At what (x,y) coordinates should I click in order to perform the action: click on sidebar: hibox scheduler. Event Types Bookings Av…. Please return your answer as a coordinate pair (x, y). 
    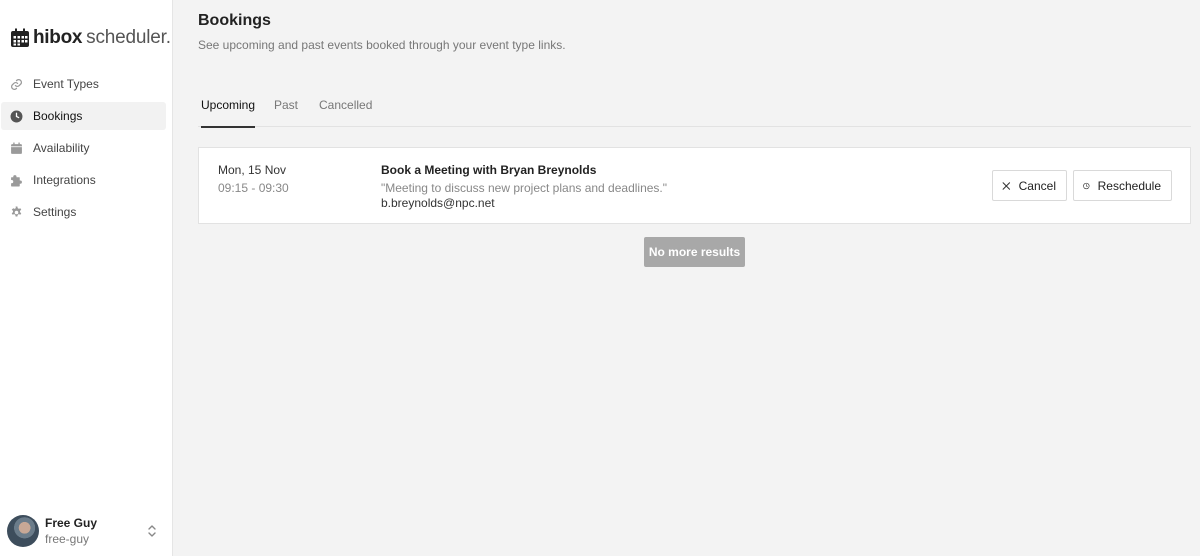
    Looking at the image, I should click on (86, 278).